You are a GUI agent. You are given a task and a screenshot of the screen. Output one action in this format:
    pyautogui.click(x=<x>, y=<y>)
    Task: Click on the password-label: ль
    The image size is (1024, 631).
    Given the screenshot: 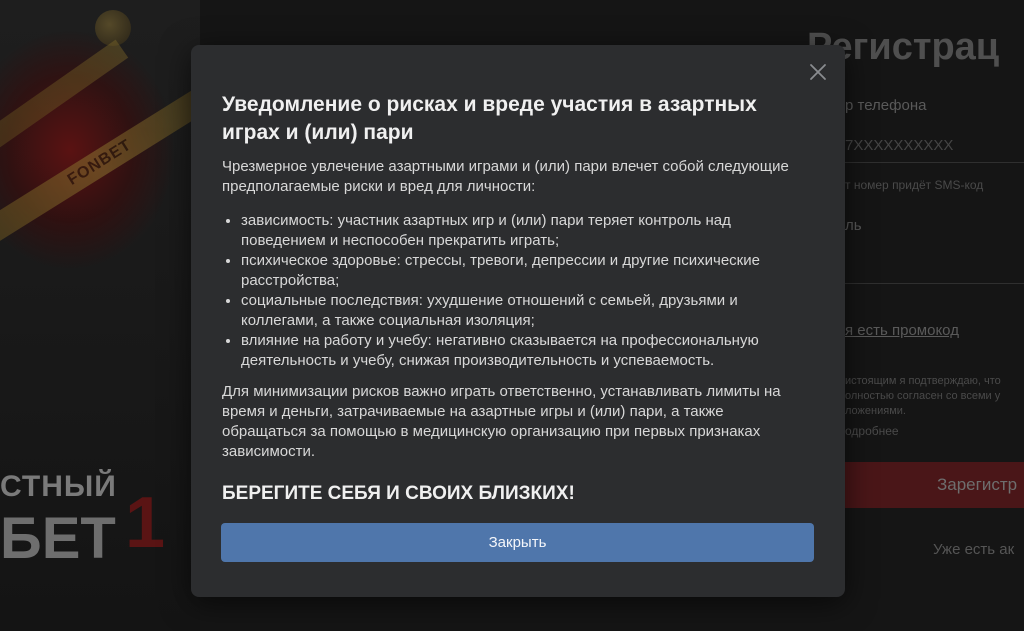 What is the action you would take?
    pyautogui.click(x=853, y=225)
    